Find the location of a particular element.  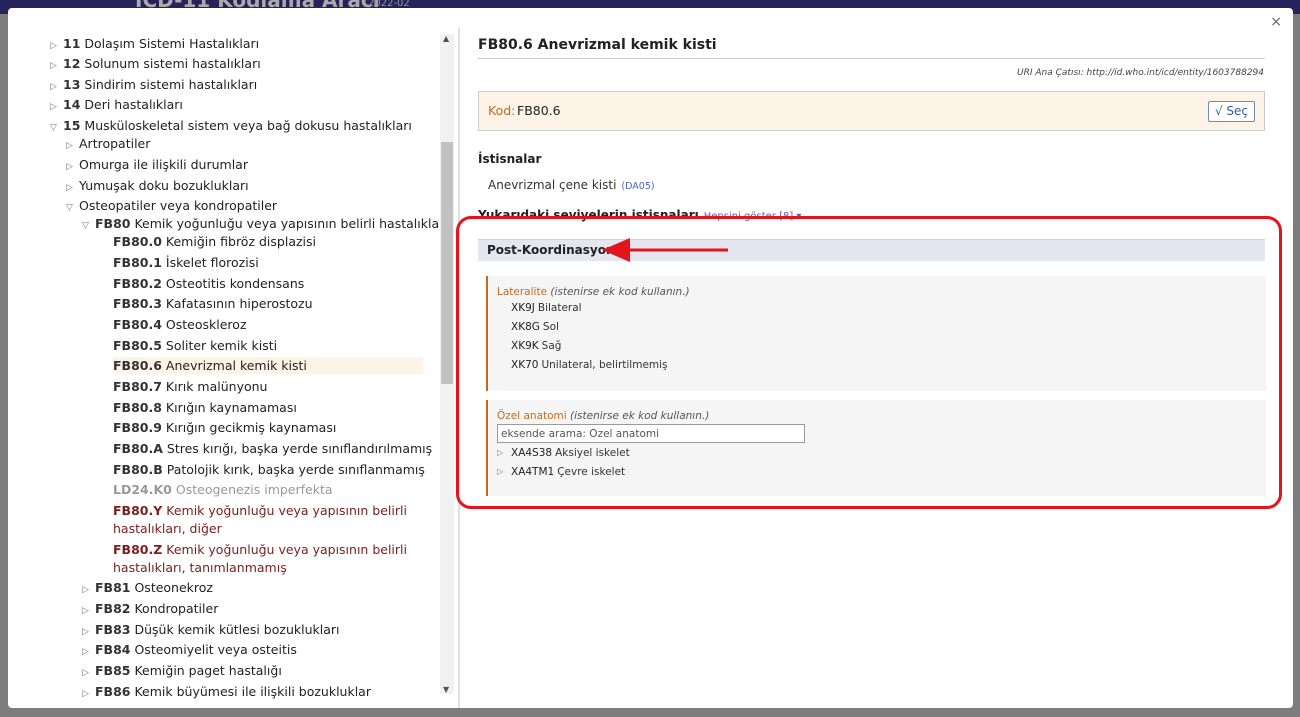

tree-item-12: ▷ 12 Solunum sistemi hastalıkları is located at coordinates (155, 65).